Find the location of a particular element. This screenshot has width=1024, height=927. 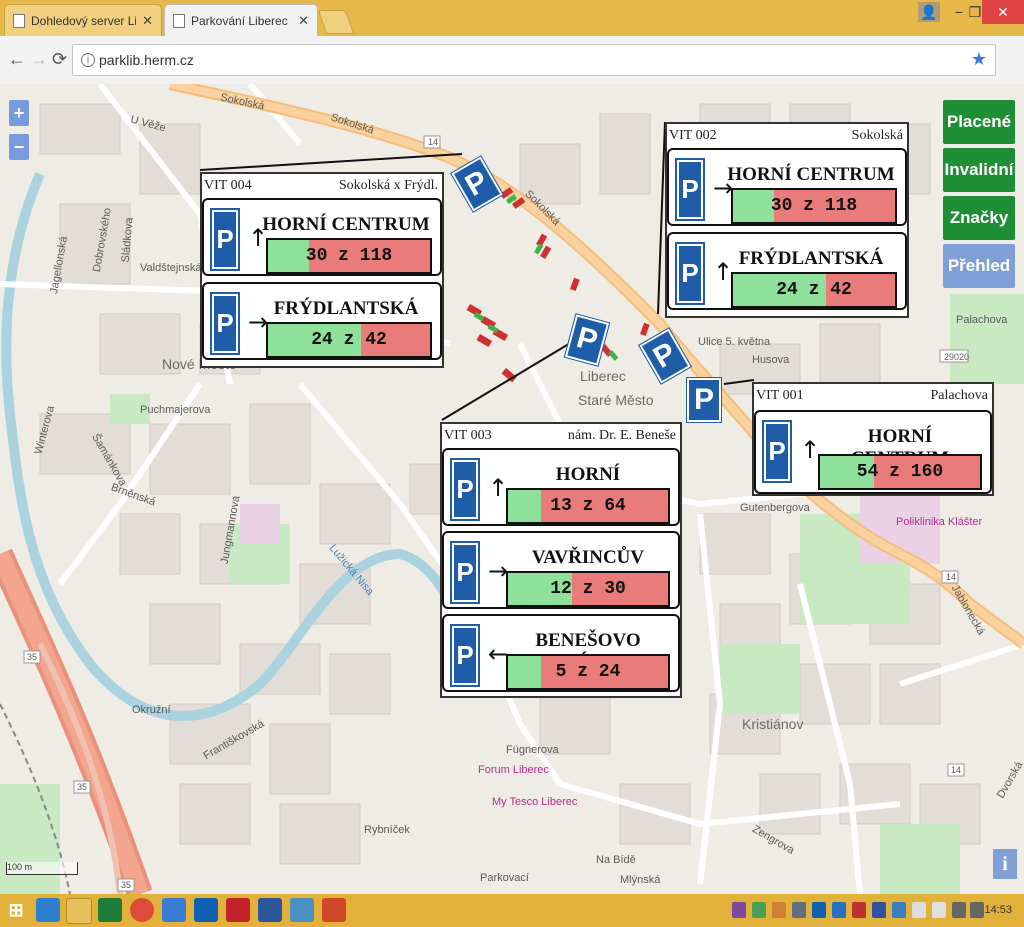

new-tab-button is located at coordinates (336, 22).